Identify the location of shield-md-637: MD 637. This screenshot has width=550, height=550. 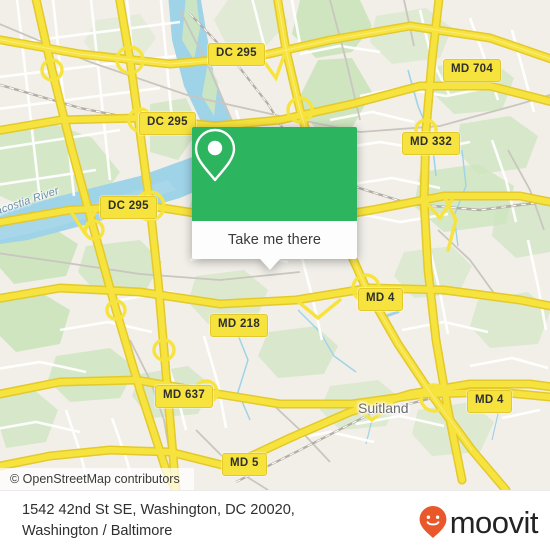
(184, 396).